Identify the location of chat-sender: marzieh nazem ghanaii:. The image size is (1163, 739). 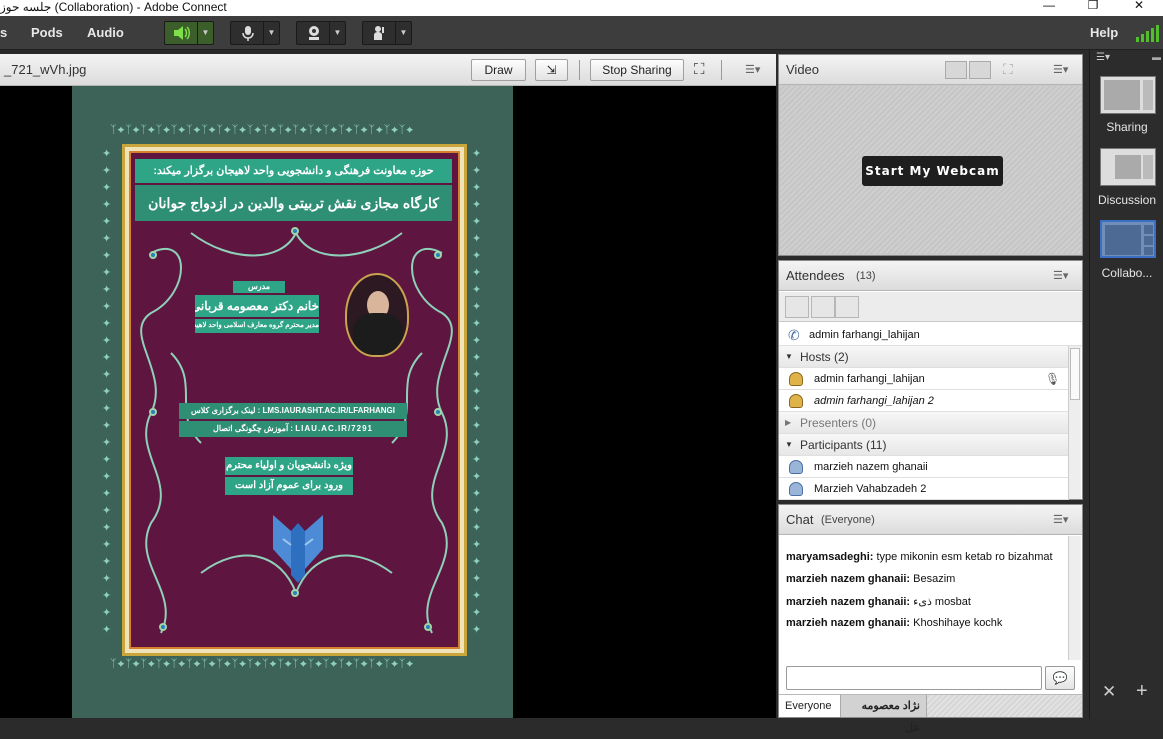
(848, 579).